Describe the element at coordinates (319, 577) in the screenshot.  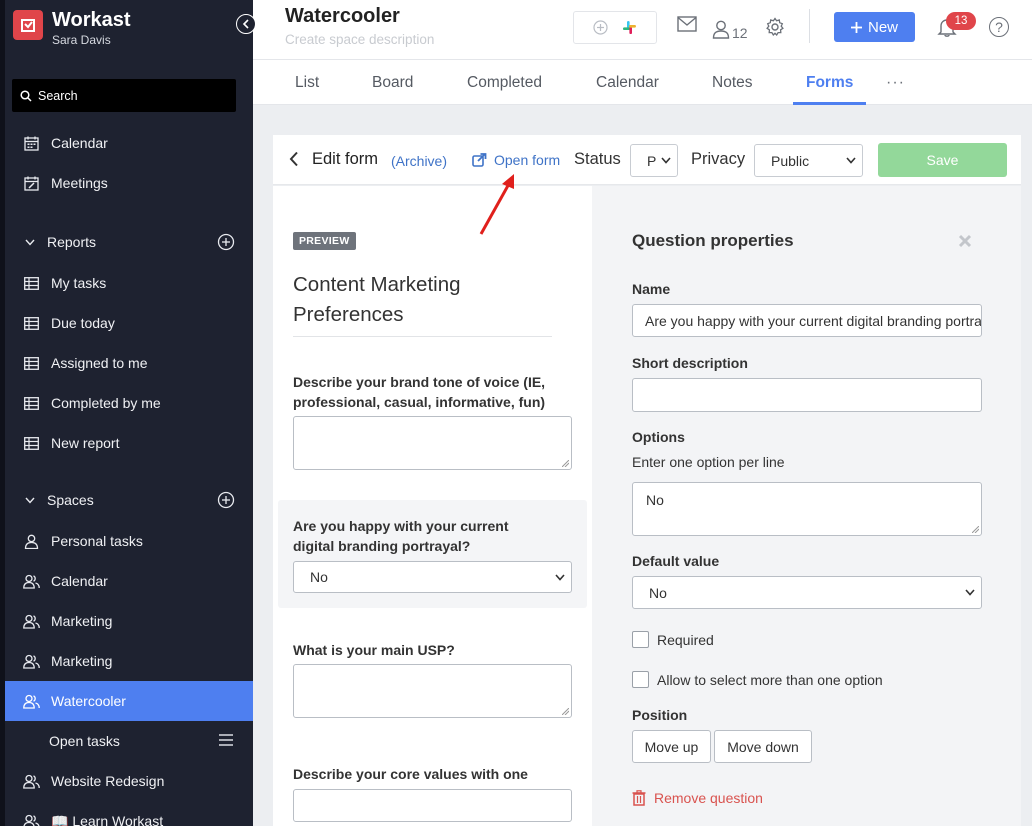
I see `question-select-value: No` at that location.